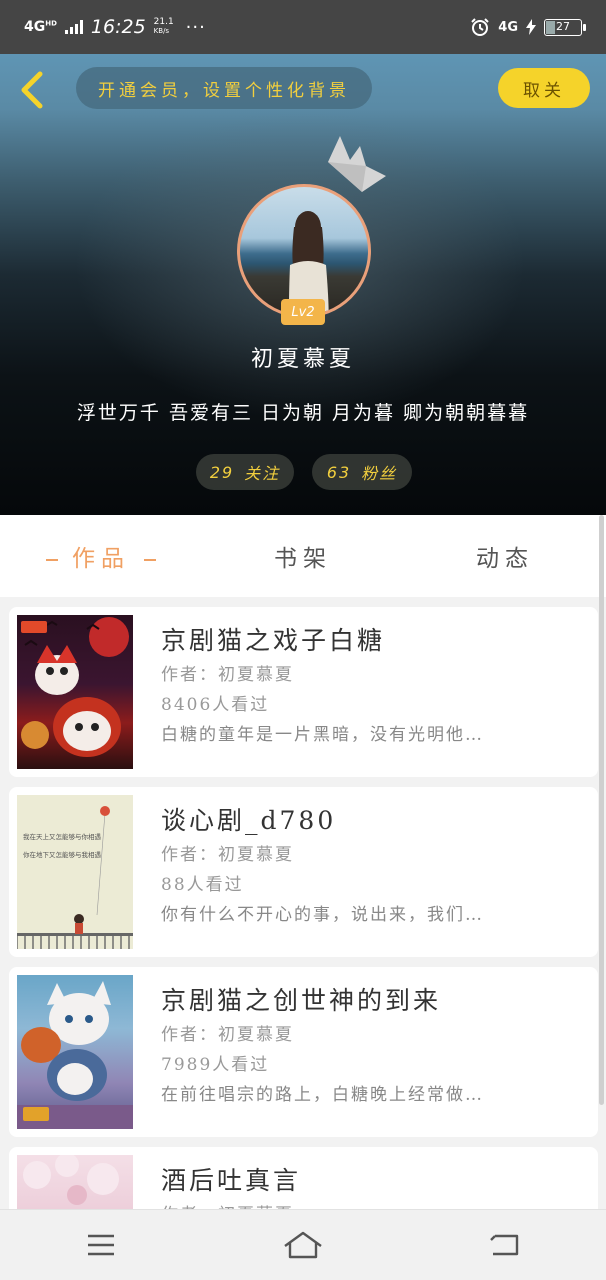 The image size is (606, 1280). I want to click on work-views: 88人看过, so click(202, 885).